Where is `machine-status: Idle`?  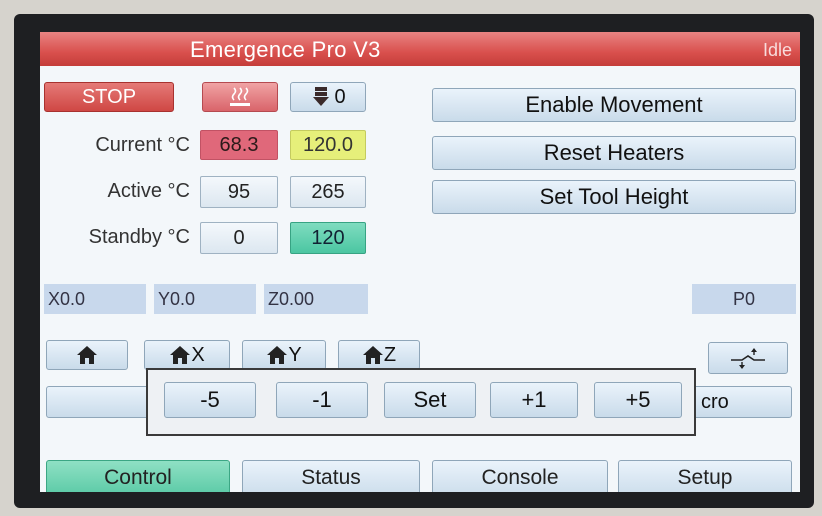 machine-status: Idle is located at coordinates (777, 50).